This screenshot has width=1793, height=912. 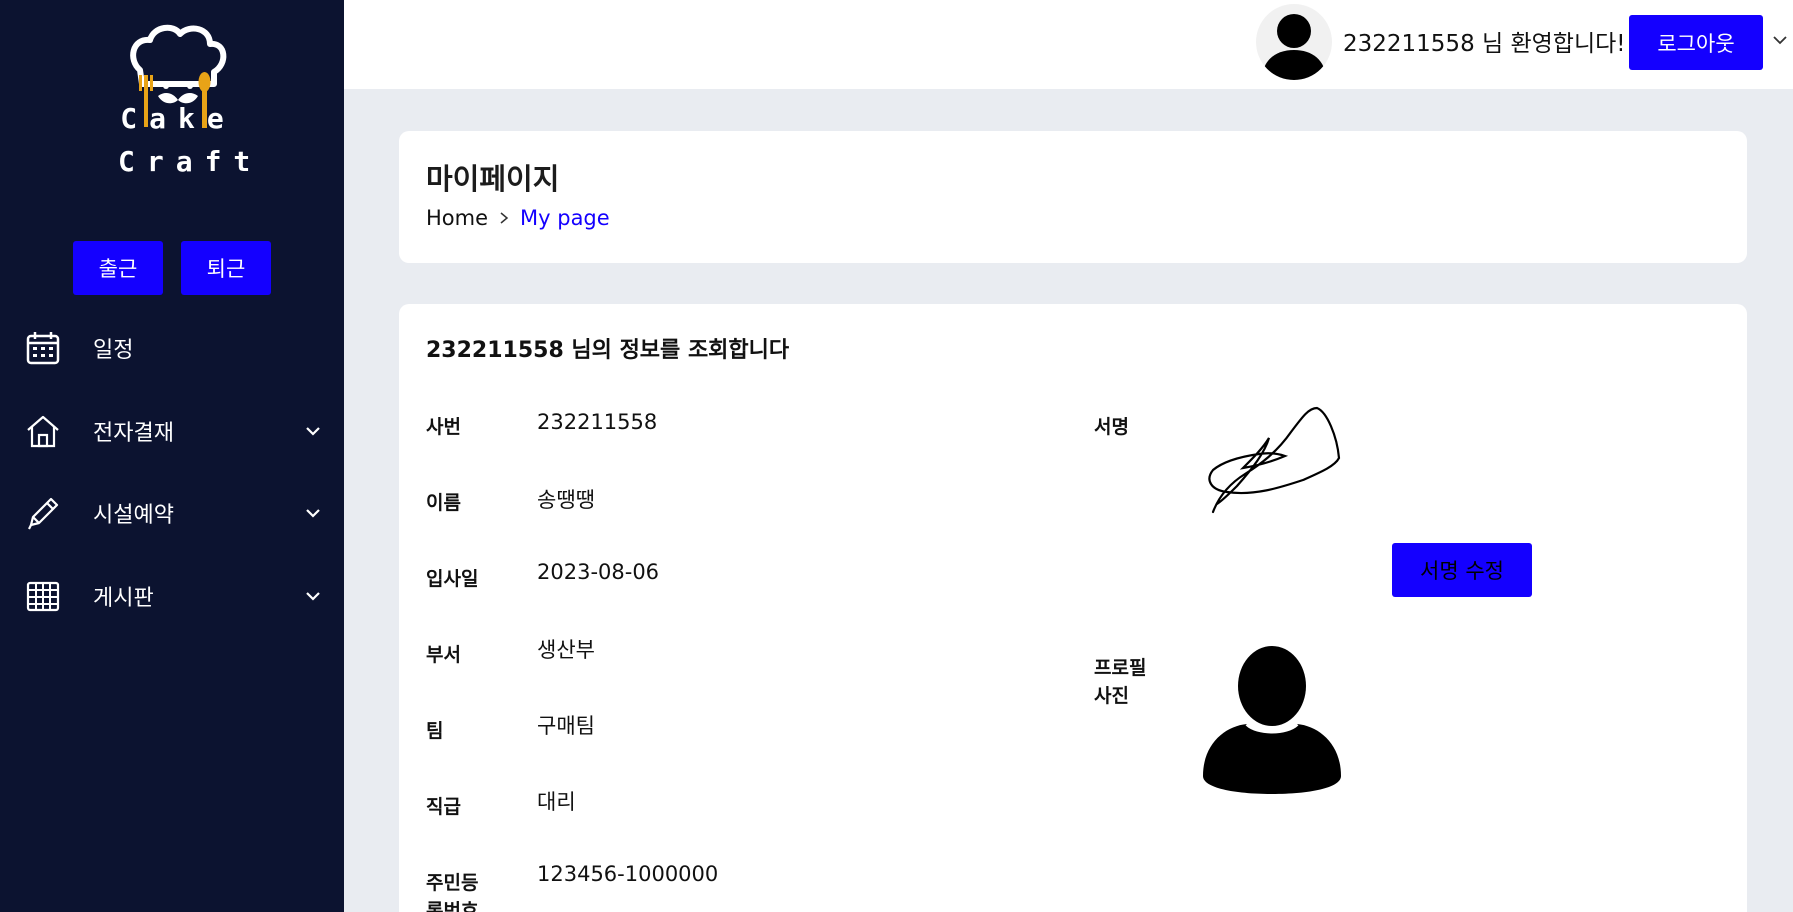 What do you see at coordinates (1120, 682) in the screenshot?
I see `profile-photo-label: 프로필사진` at bounding box center [1120, 682].